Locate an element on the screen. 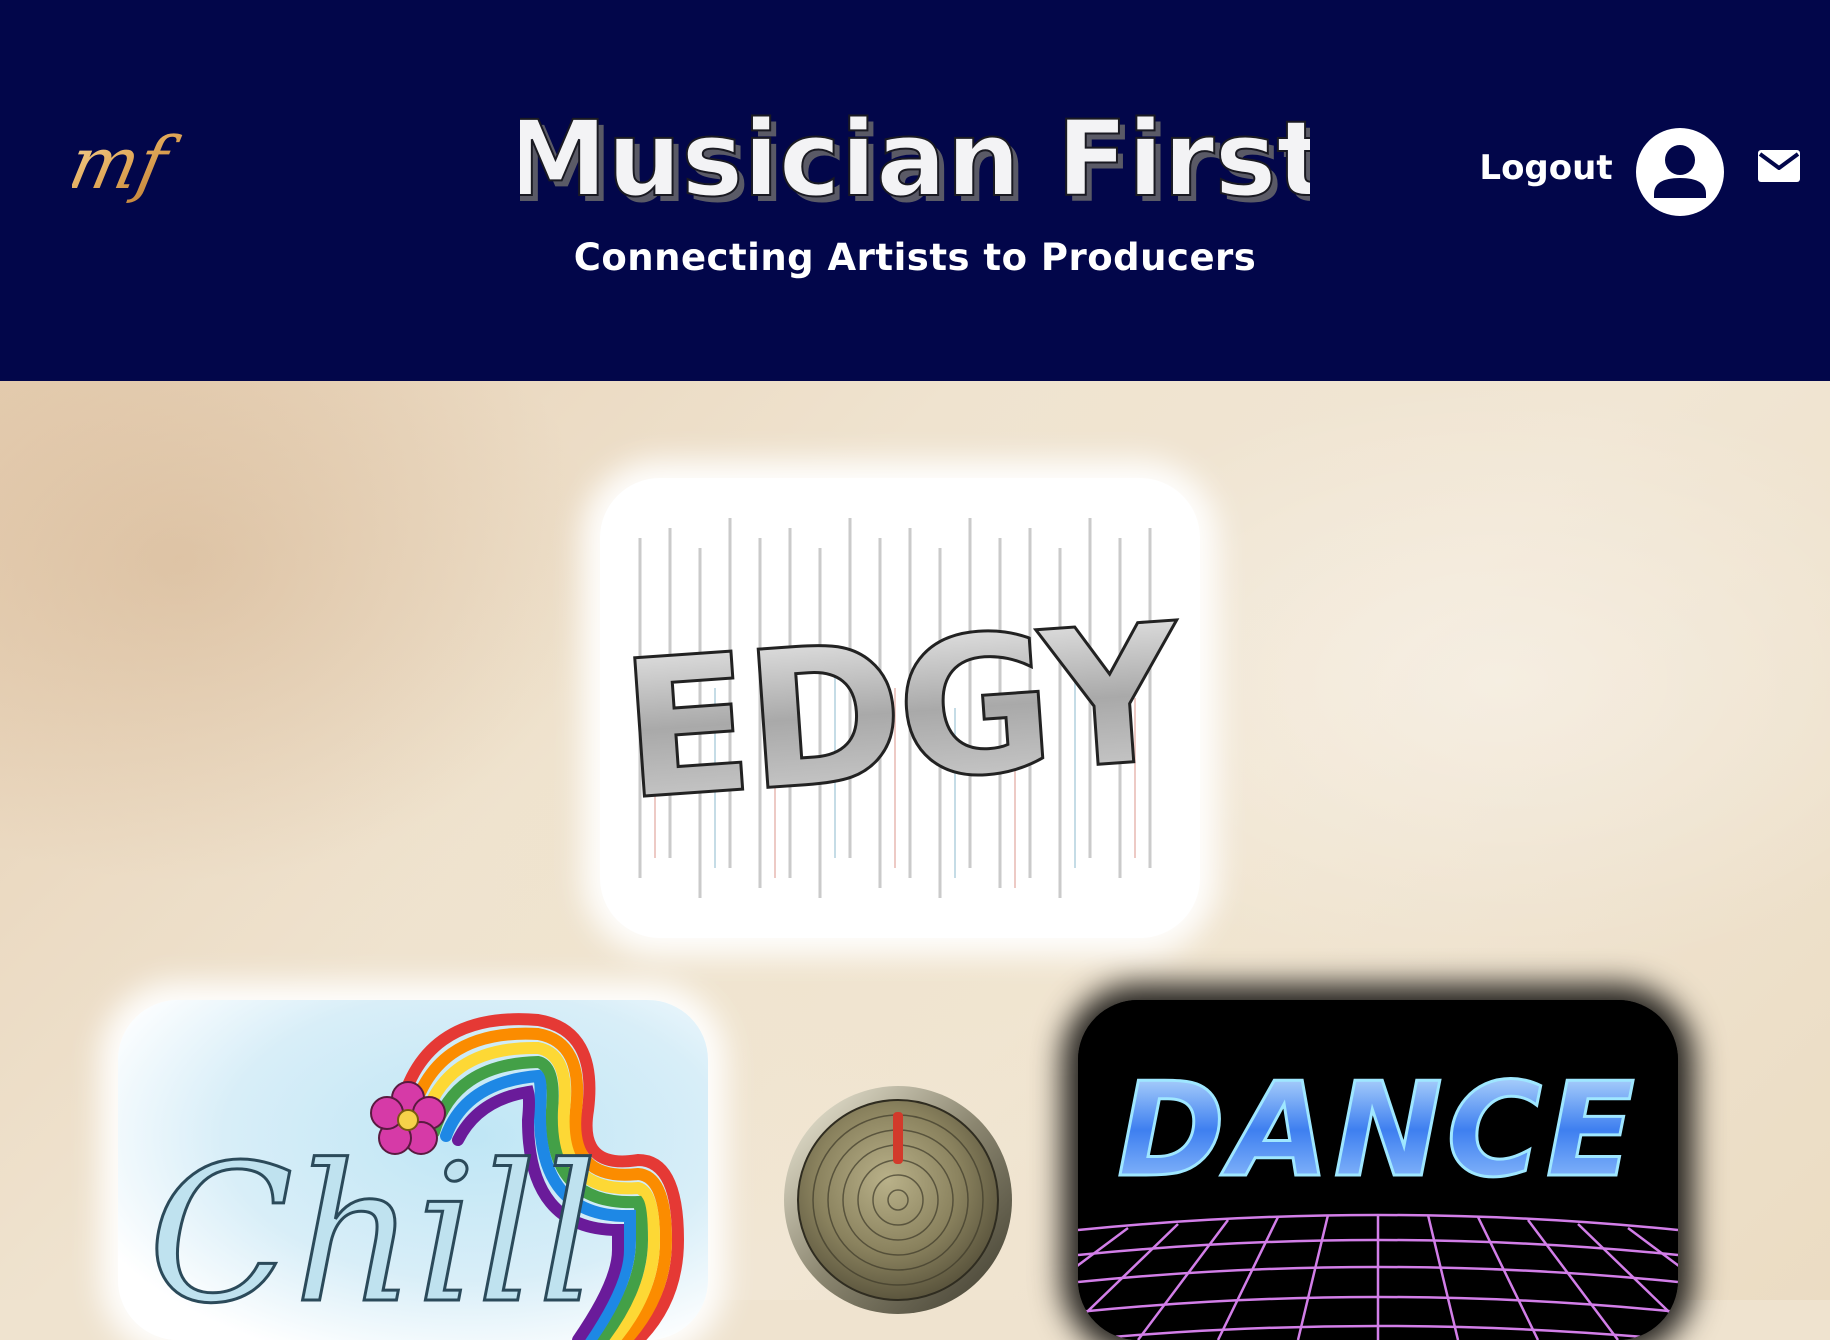 The height and width of the screenshot is (1340, 1830). site-subtitle: Connecting Artists to Producers is located at coordinates (915, 257).